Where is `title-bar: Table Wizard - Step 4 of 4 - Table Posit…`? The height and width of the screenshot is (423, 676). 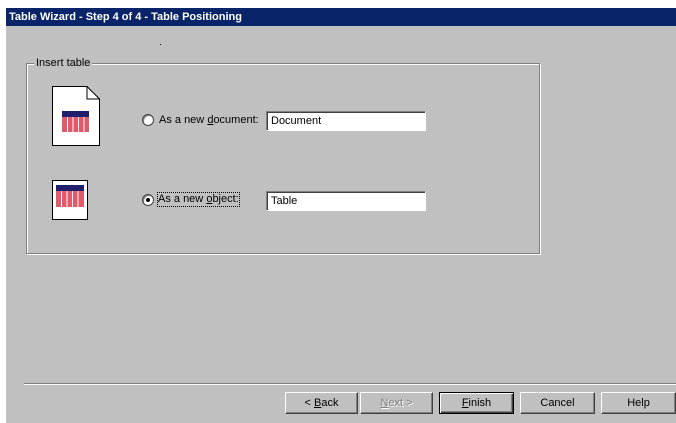 title-bar: Table Wizard - Step 4 of 4 - Table Posit… is located at coordinates (341, 17).